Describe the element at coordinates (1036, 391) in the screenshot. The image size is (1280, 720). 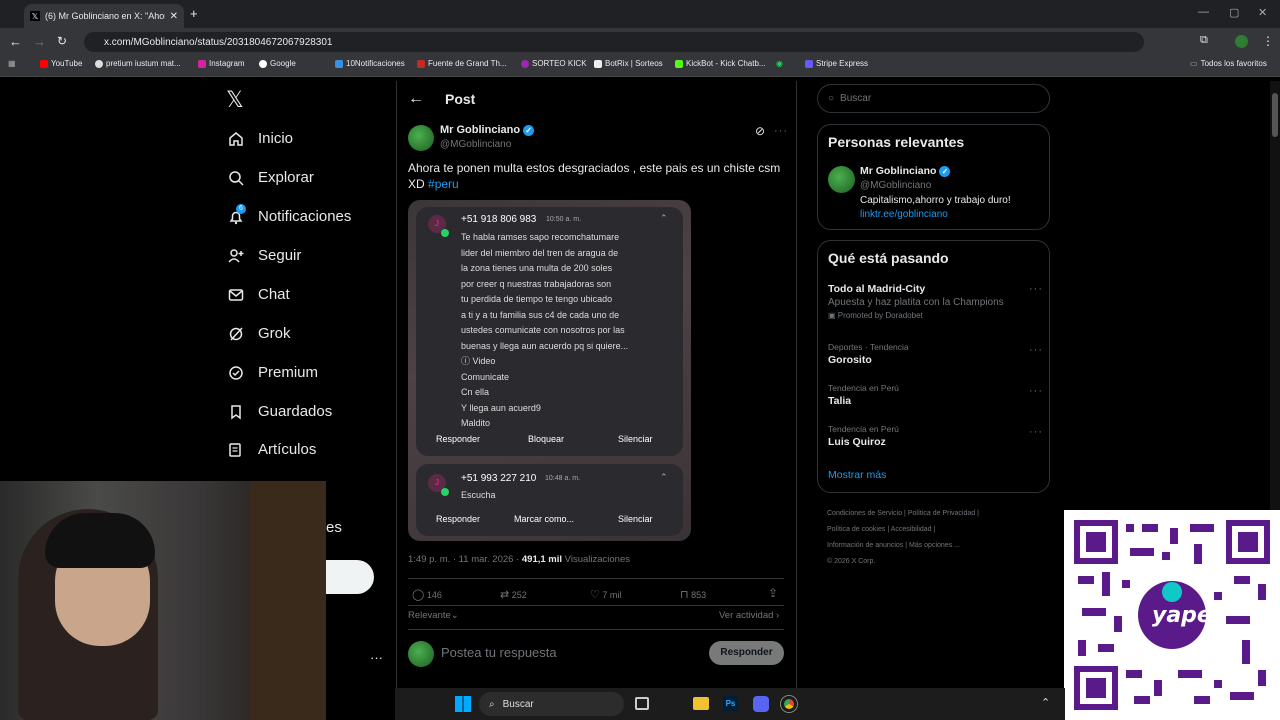
I see `trend-more-icon-3: ···` at that location.